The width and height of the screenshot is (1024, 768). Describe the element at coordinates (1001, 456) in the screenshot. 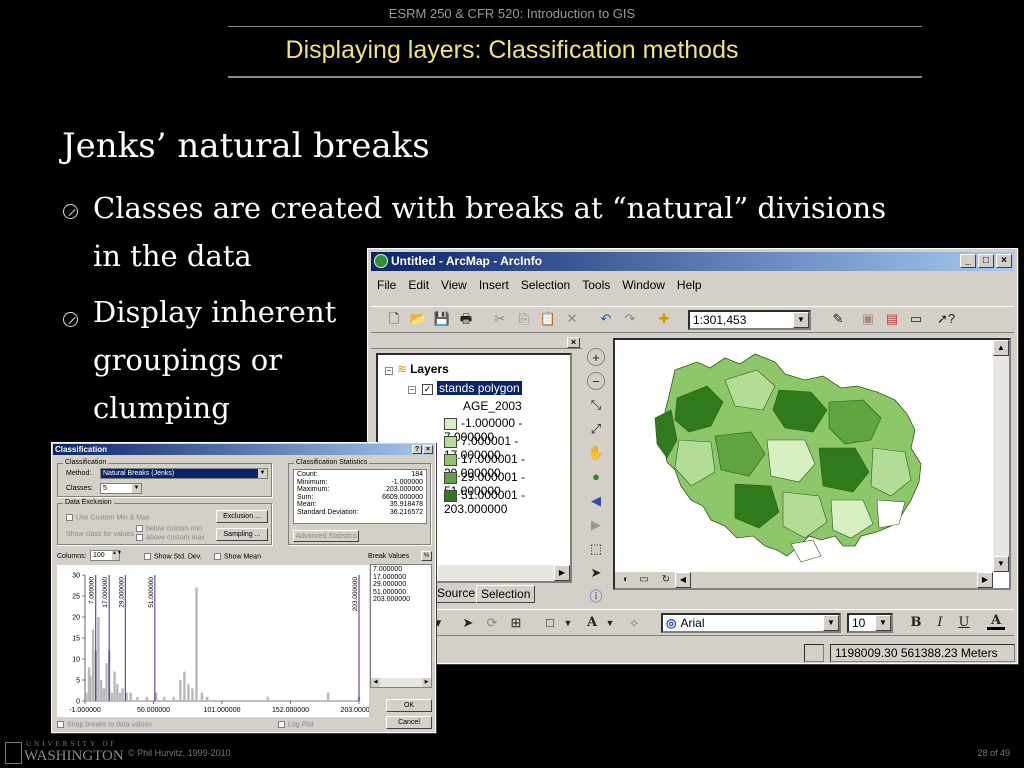

I see `map-vscrollbar: ▲ ▼` at that location.